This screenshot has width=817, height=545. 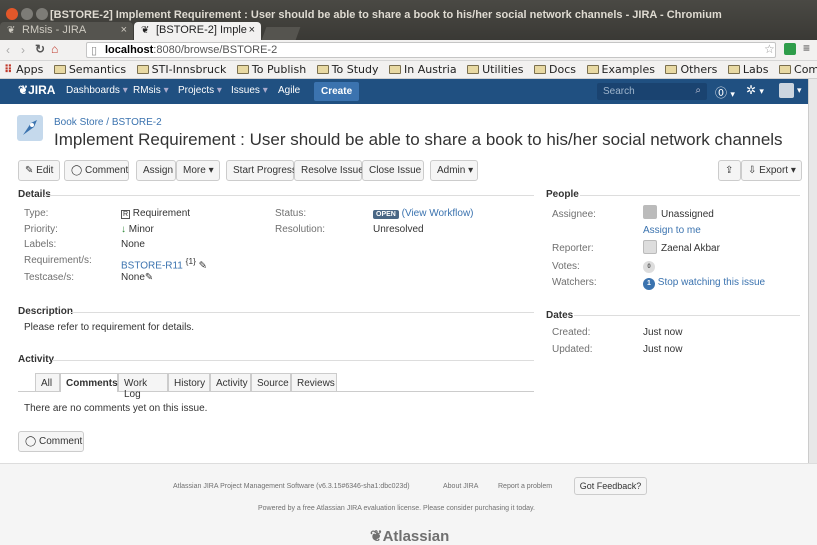 I want to click on description-heading: Description, so click(x=45, y=311).